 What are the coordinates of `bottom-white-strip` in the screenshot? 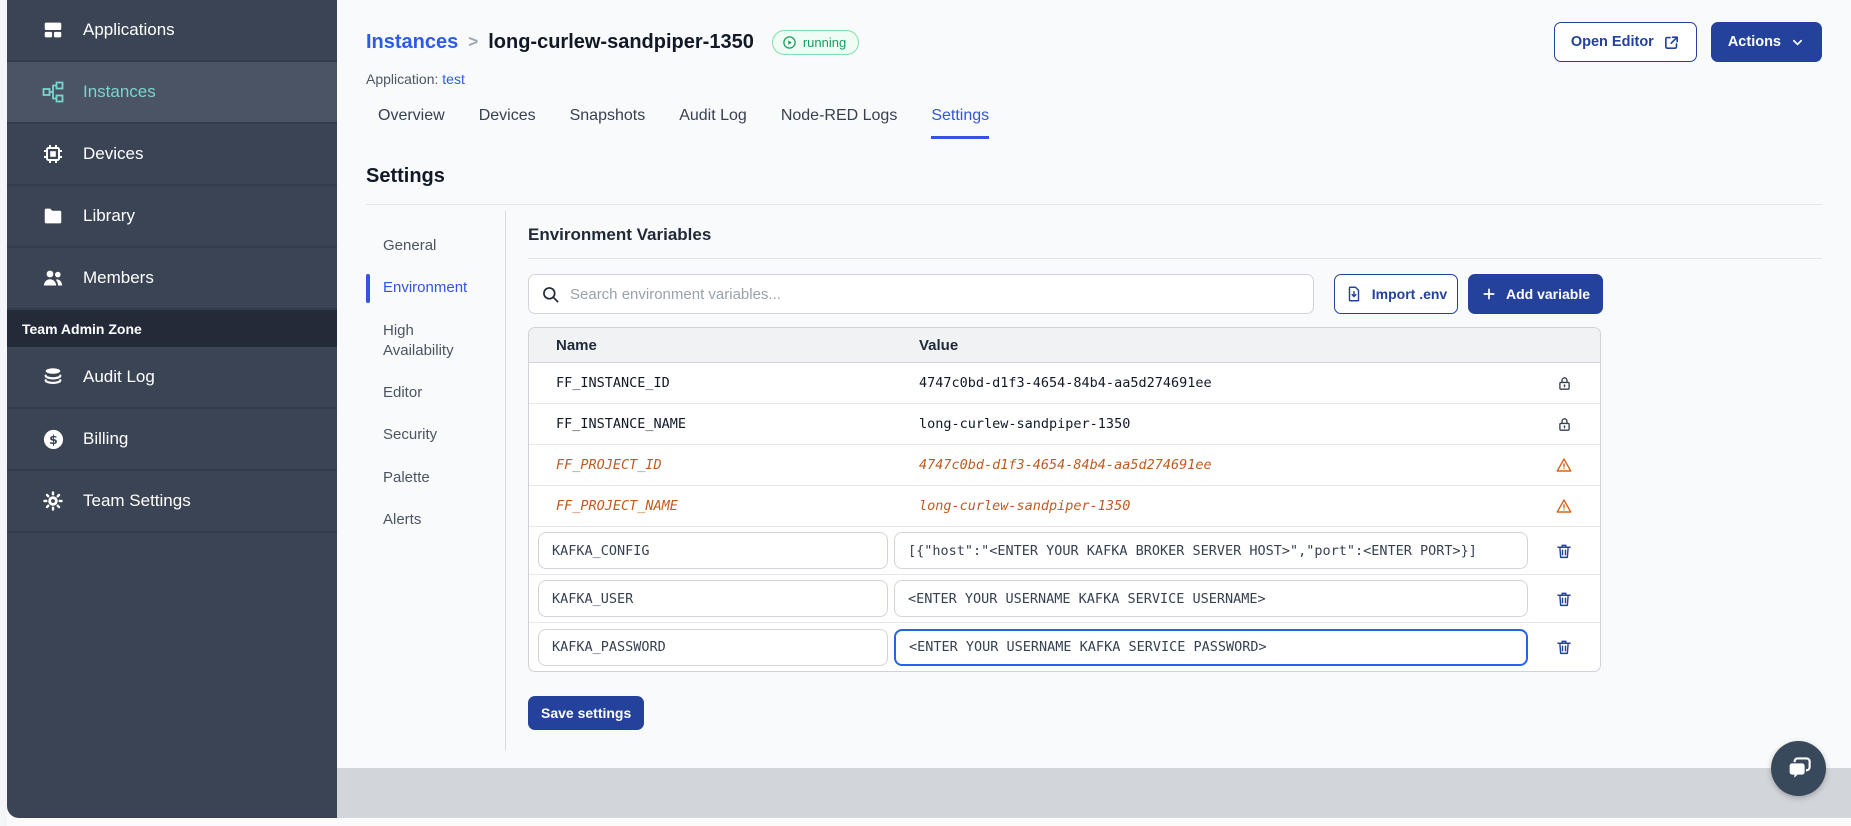 It's located at (929, 822).